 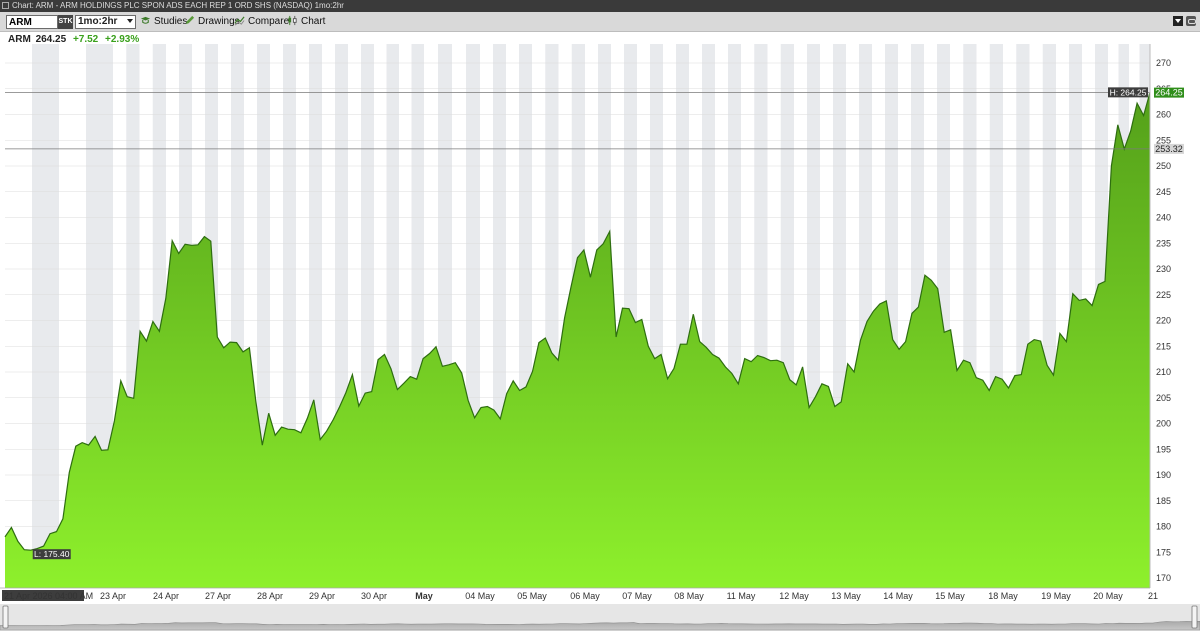 I want to click on quote-symbol: ARM, so click(x=19, y=39).